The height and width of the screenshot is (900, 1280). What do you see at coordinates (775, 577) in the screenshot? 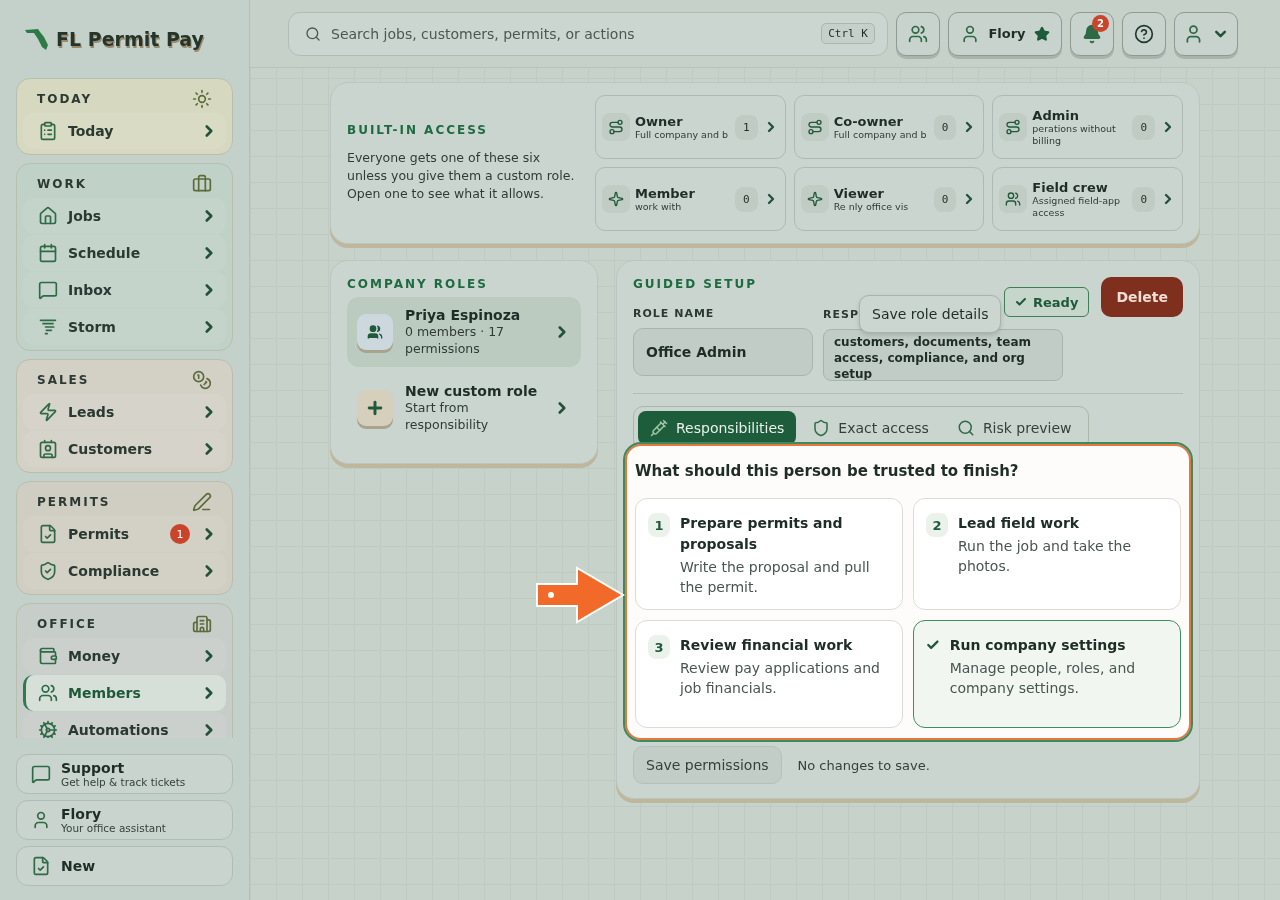
I see `option-description: Write the proposal and pull the permit.` at bounding box center [775, 577].